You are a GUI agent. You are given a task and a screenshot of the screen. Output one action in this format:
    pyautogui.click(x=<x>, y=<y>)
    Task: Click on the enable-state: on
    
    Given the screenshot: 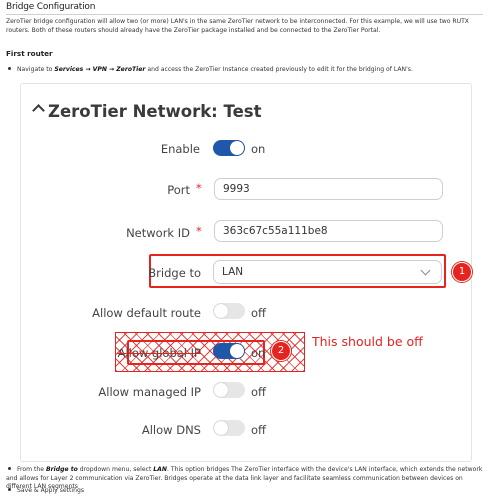 What is the action you would take?
    pyautogui.click(x=258, y=149)
    